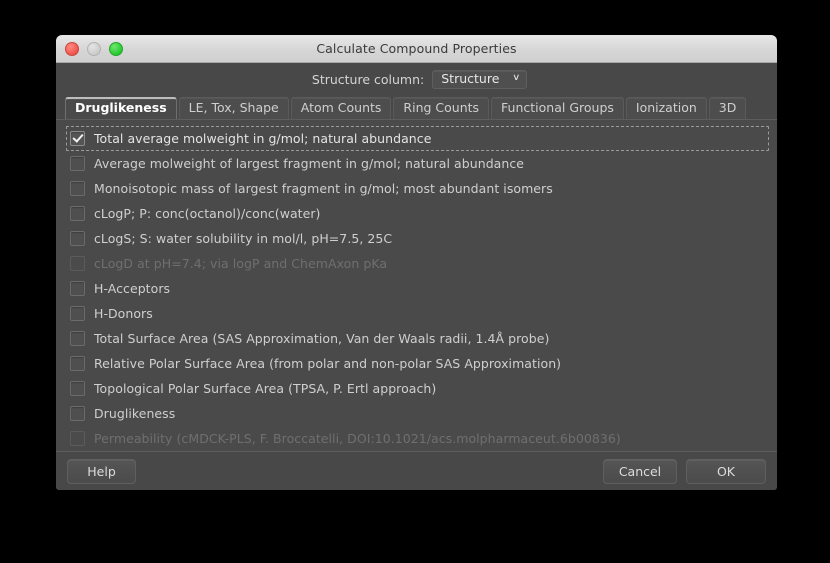  What do you see at coordinates (416, 213) in the screenshot?
I see `property-row-clogp: cLogP; P: conc(octanol)/conc(water)` at bounding box center [416, 213].